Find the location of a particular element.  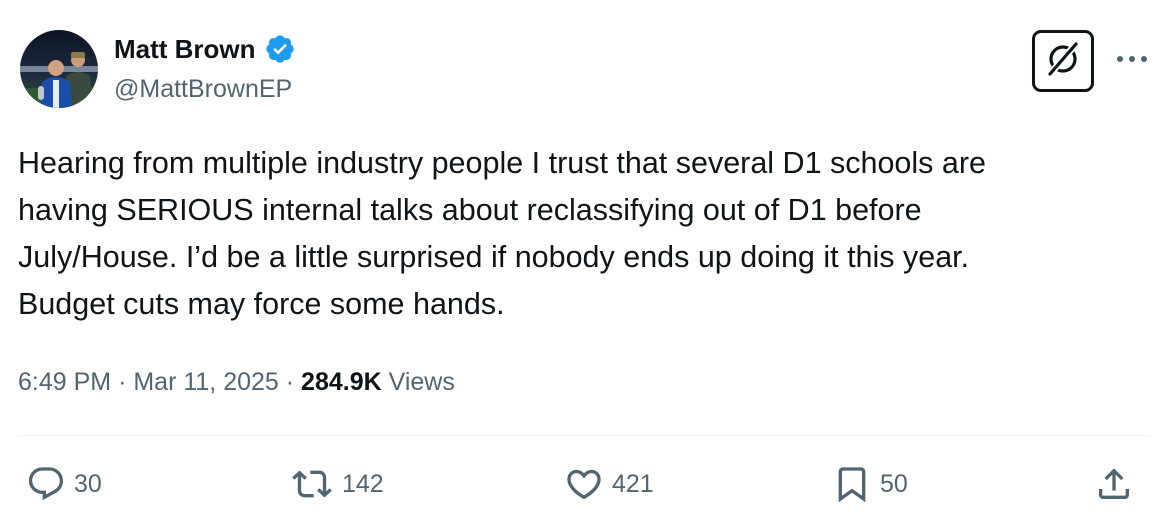

divider is located at coordinates (584, 435).